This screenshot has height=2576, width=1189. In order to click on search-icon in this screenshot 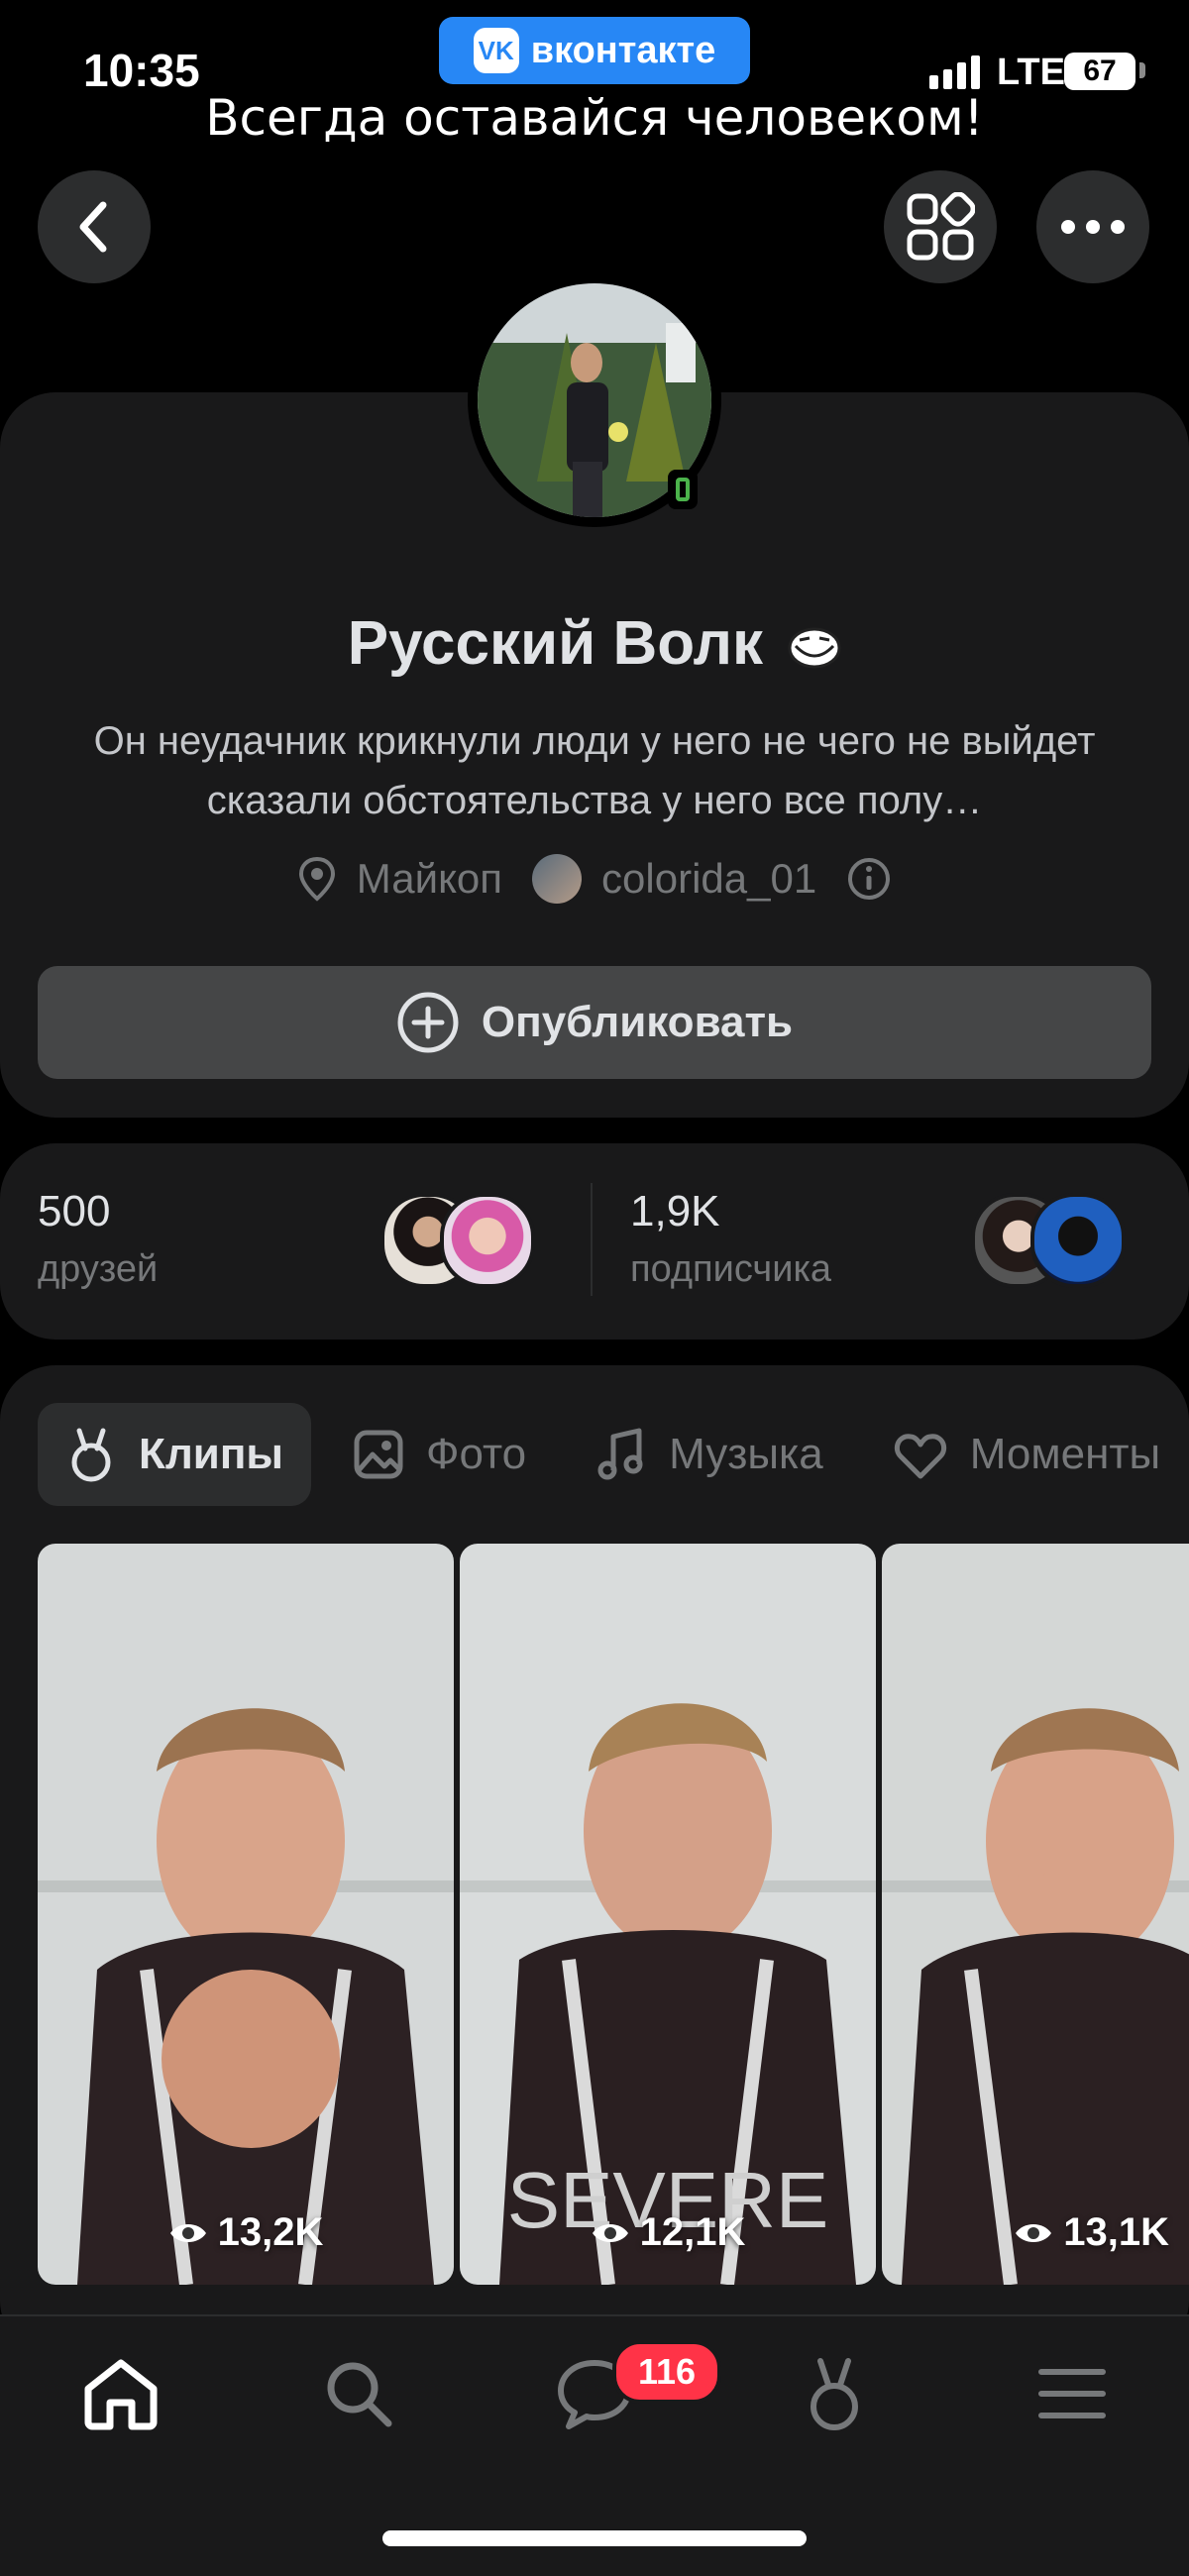, I will do `click(360, 2394)`.